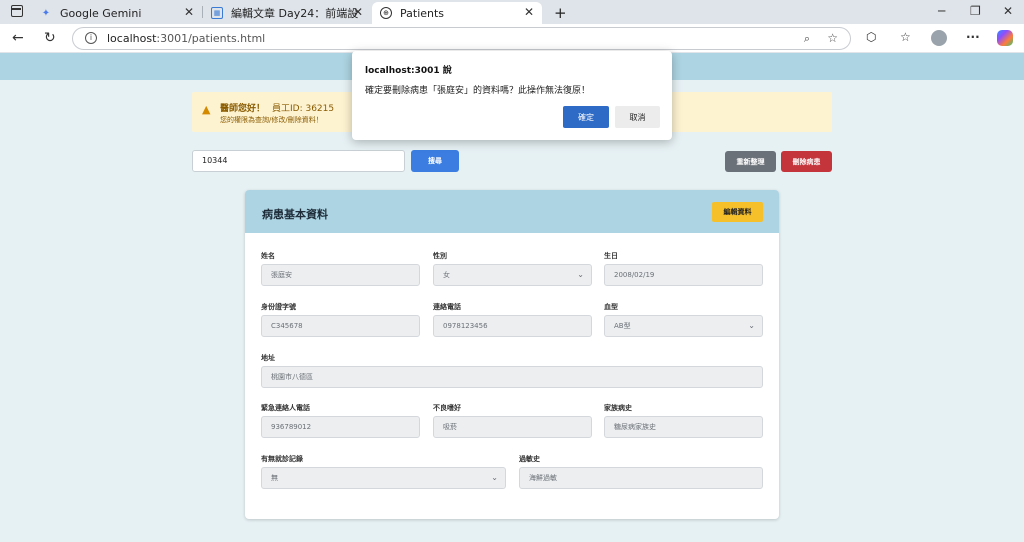  What do you see at coordinates (303, 109) in the screenshot?
I see `employee-id: 員工ID: 36215` at bounding box center [303, 109].